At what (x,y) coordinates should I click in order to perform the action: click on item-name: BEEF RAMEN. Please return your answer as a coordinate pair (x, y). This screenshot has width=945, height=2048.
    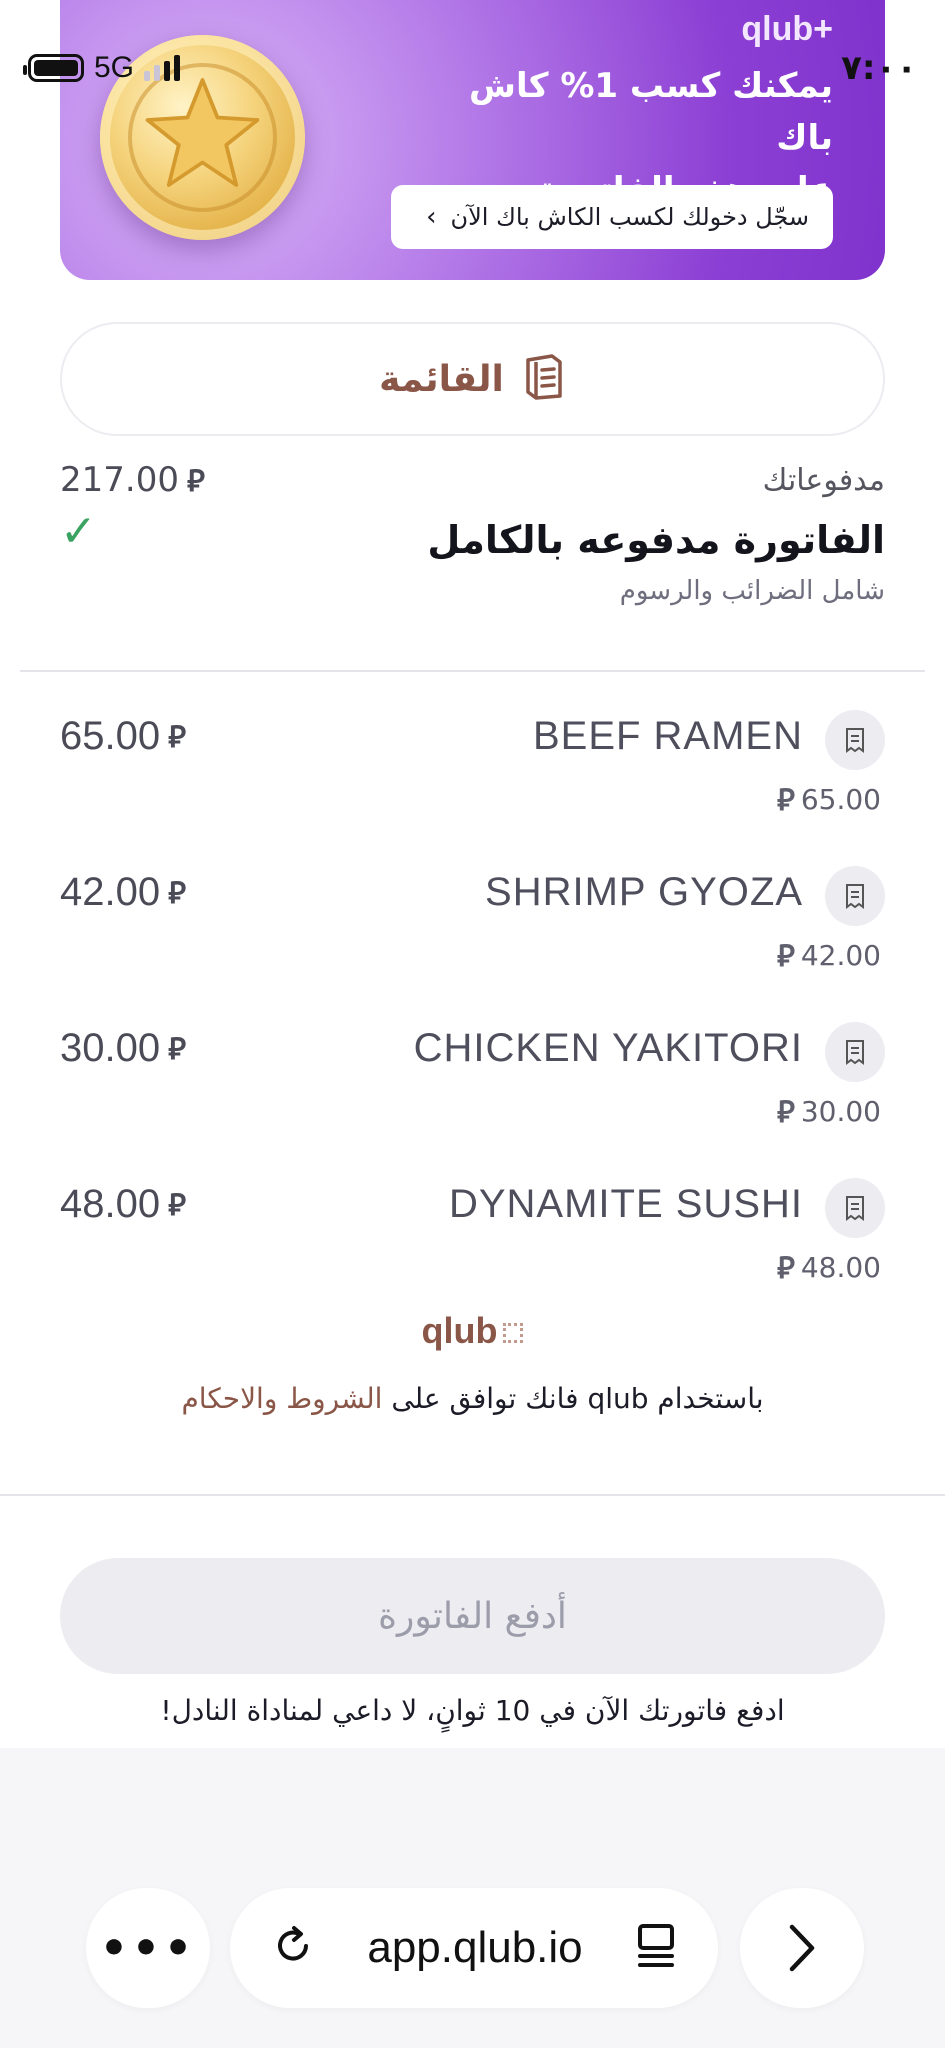
    Looking at the image, I should click on (667, 736).